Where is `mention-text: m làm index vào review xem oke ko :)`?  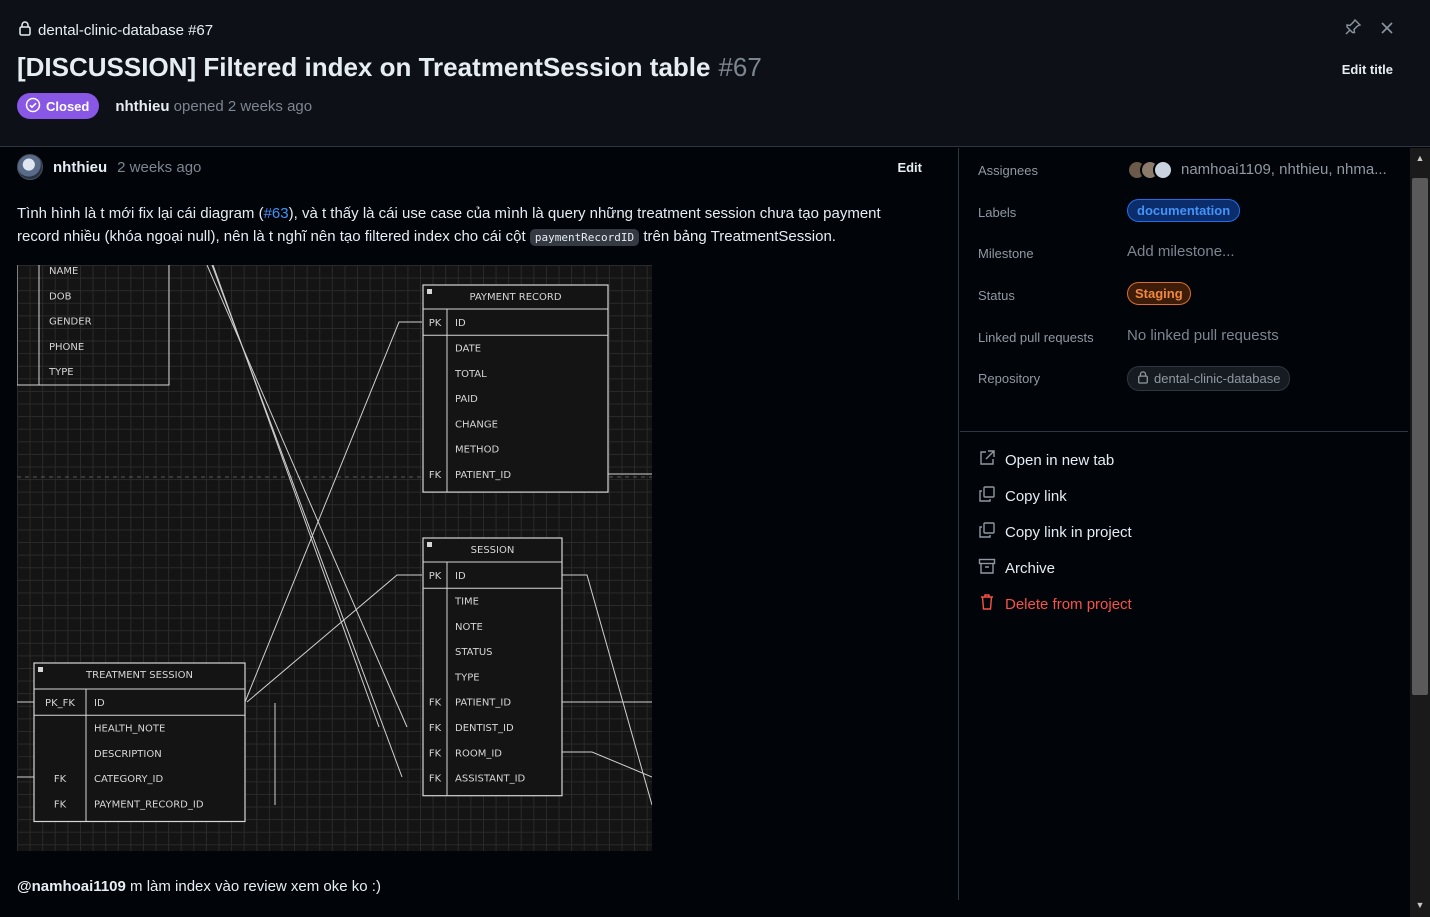 mention-text: m làm index vào review xem oke ko :) is located at coordinates (253, 886).